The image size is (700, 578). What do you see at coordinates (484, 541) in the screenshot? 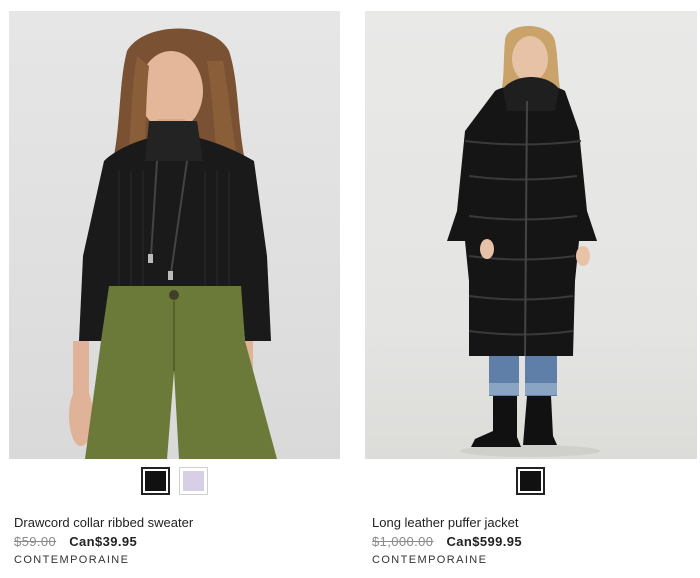
I see `sale-price: Can$599.95` at bounding box center [484, 541].